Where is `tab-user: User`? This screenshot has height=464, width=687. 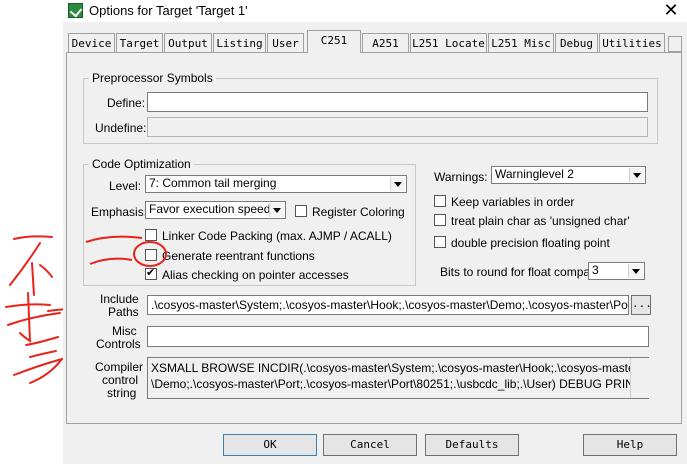
tab-user: User is located at coordinates (285, 42).